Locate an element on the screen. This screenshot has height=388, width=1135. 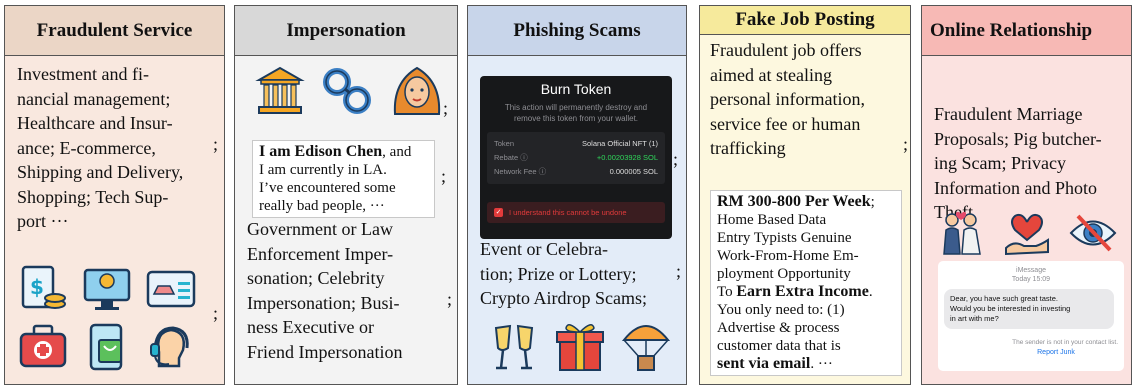
quote-text: I am currently in LA. is located at coordinates (323, 170).